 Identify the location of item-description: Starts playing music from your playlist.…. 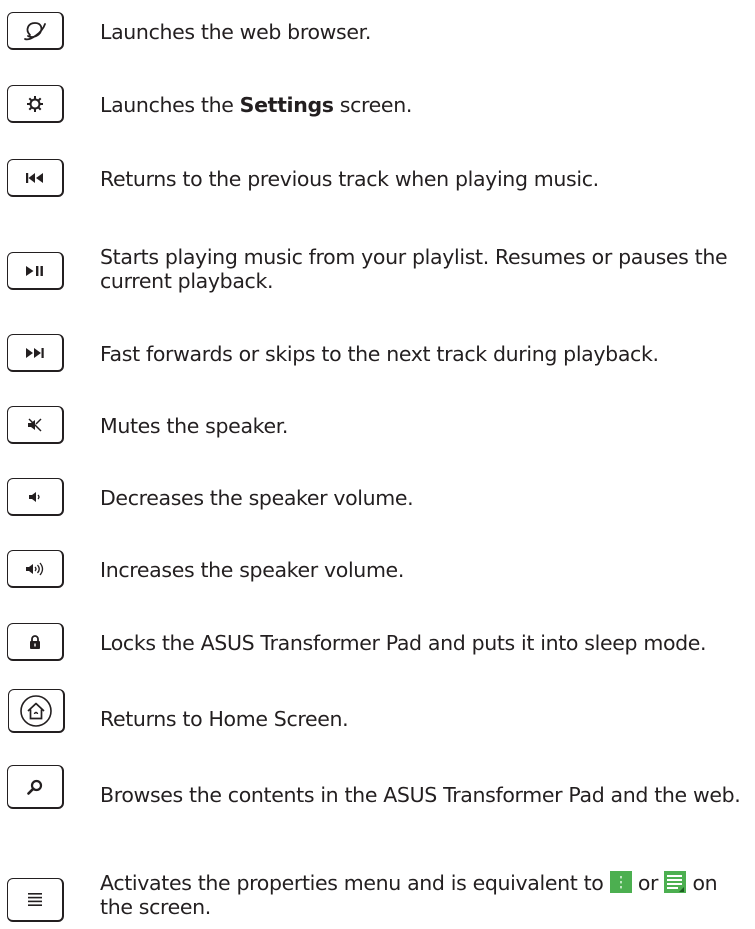
(414, 269).